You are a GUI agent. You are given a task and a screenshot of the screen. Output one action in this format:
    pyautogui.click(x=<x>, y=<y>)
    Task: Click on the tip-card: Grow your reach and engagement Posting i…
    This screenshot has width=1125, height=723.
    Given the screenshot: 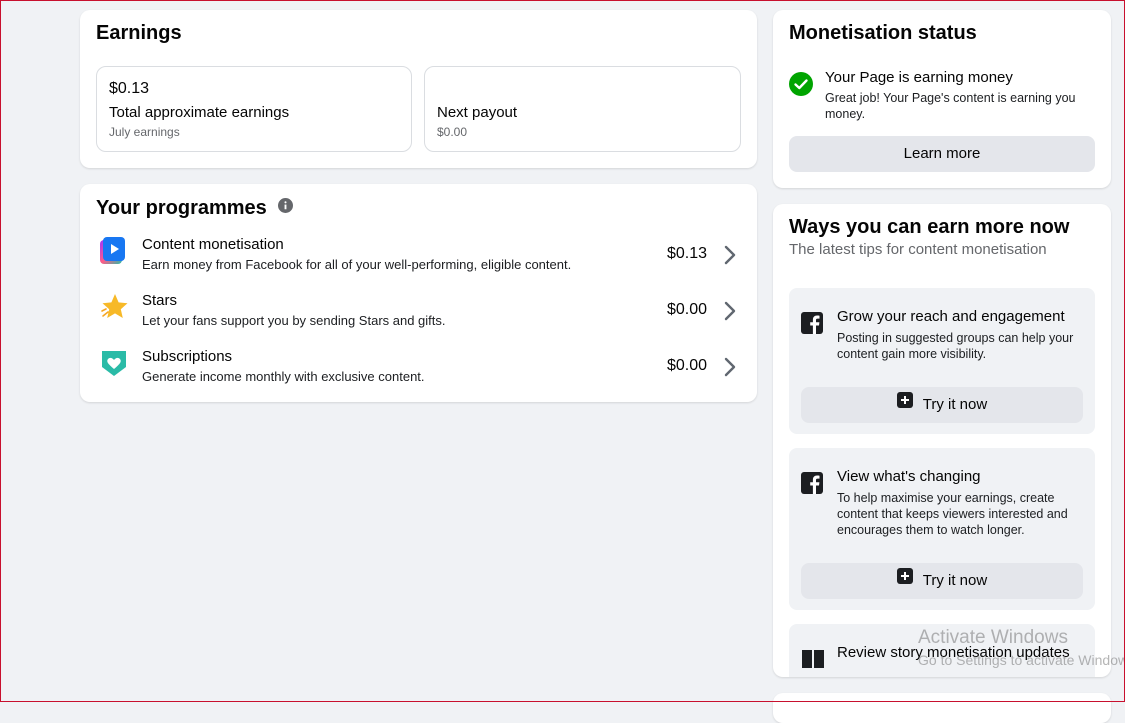 What is the action you would take?
    pyautogui.click(x=942, y=361)
    